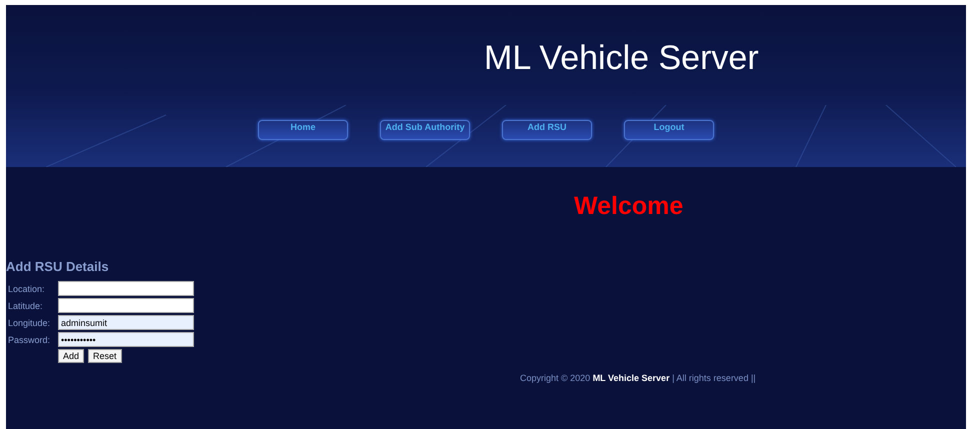 The height and width of the screenshot is (429, 969). I want to click on form-title: Add RSU Details, so click(58, 267).